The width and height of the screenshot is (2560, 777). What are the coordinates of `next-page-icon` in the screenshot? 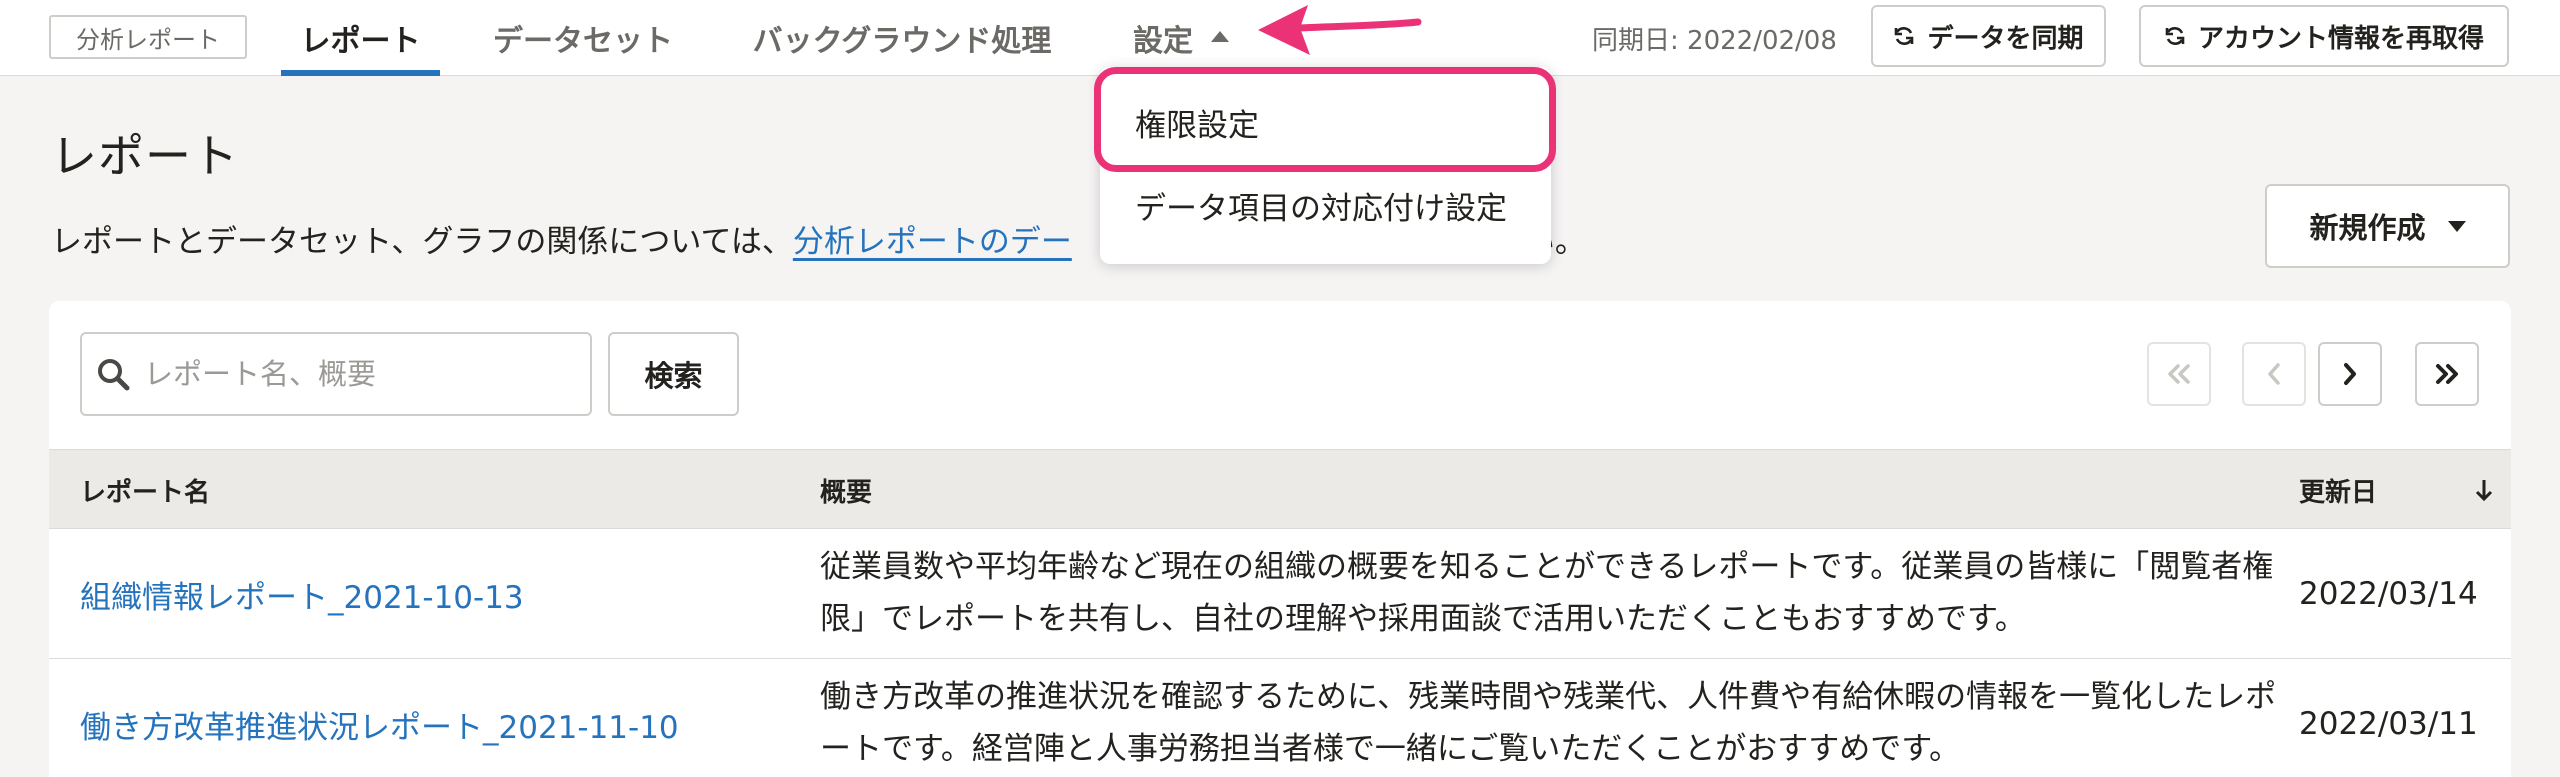 It's located at (2350, 374).